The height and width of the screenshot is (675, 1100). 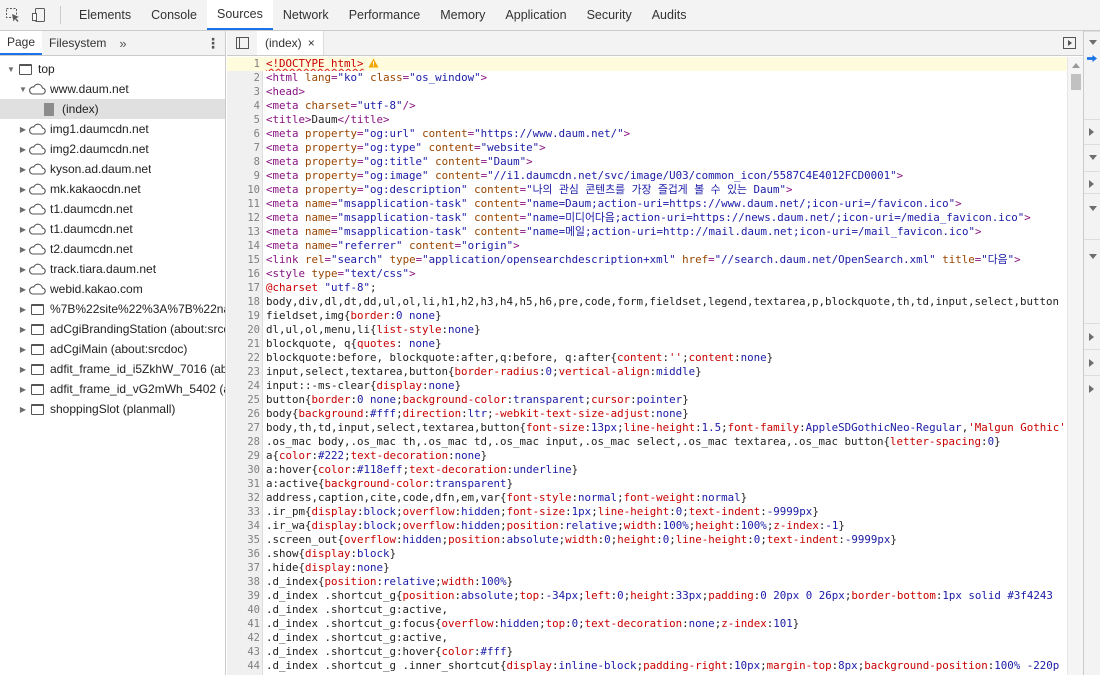 I want to click on tab-performance: Performance, so click(x=385, y=15).